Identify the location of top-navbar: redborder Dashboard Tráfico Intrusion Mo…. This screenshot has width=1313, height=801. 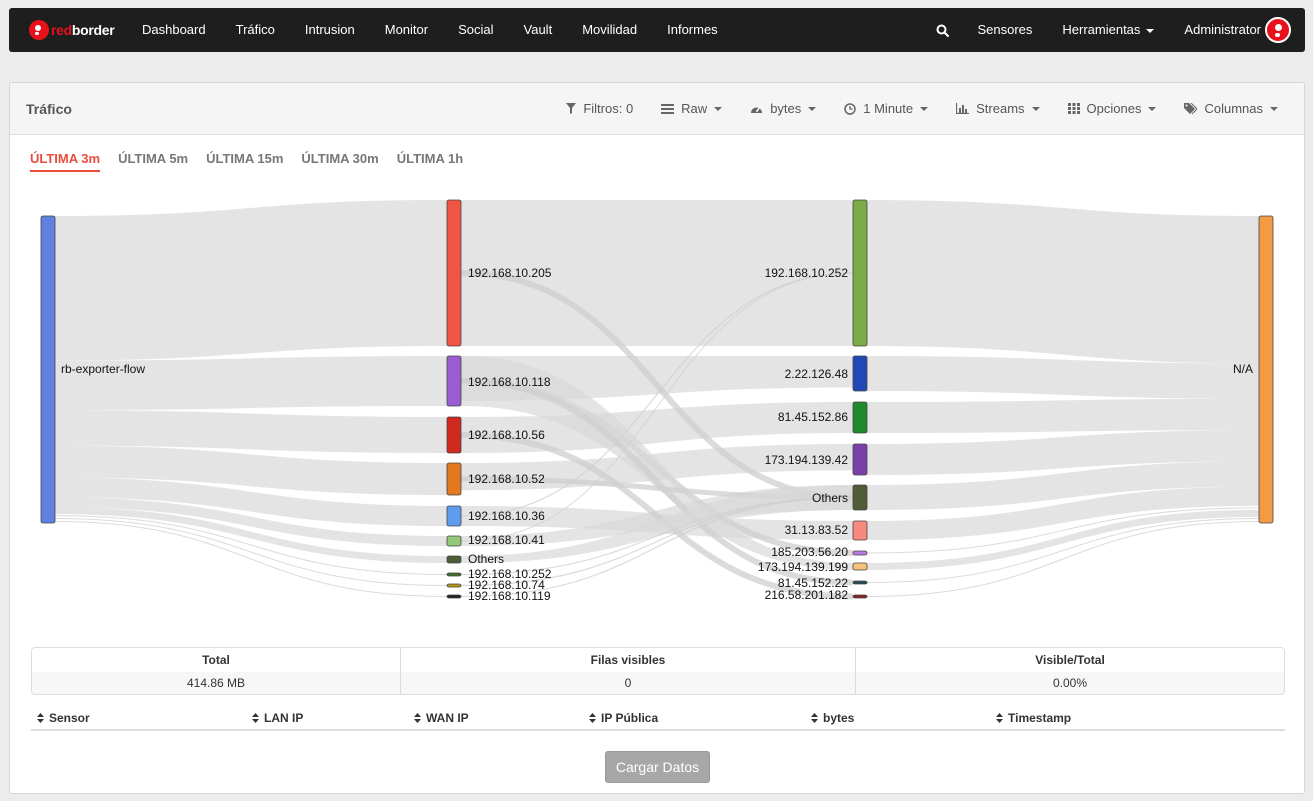
(657, 30).